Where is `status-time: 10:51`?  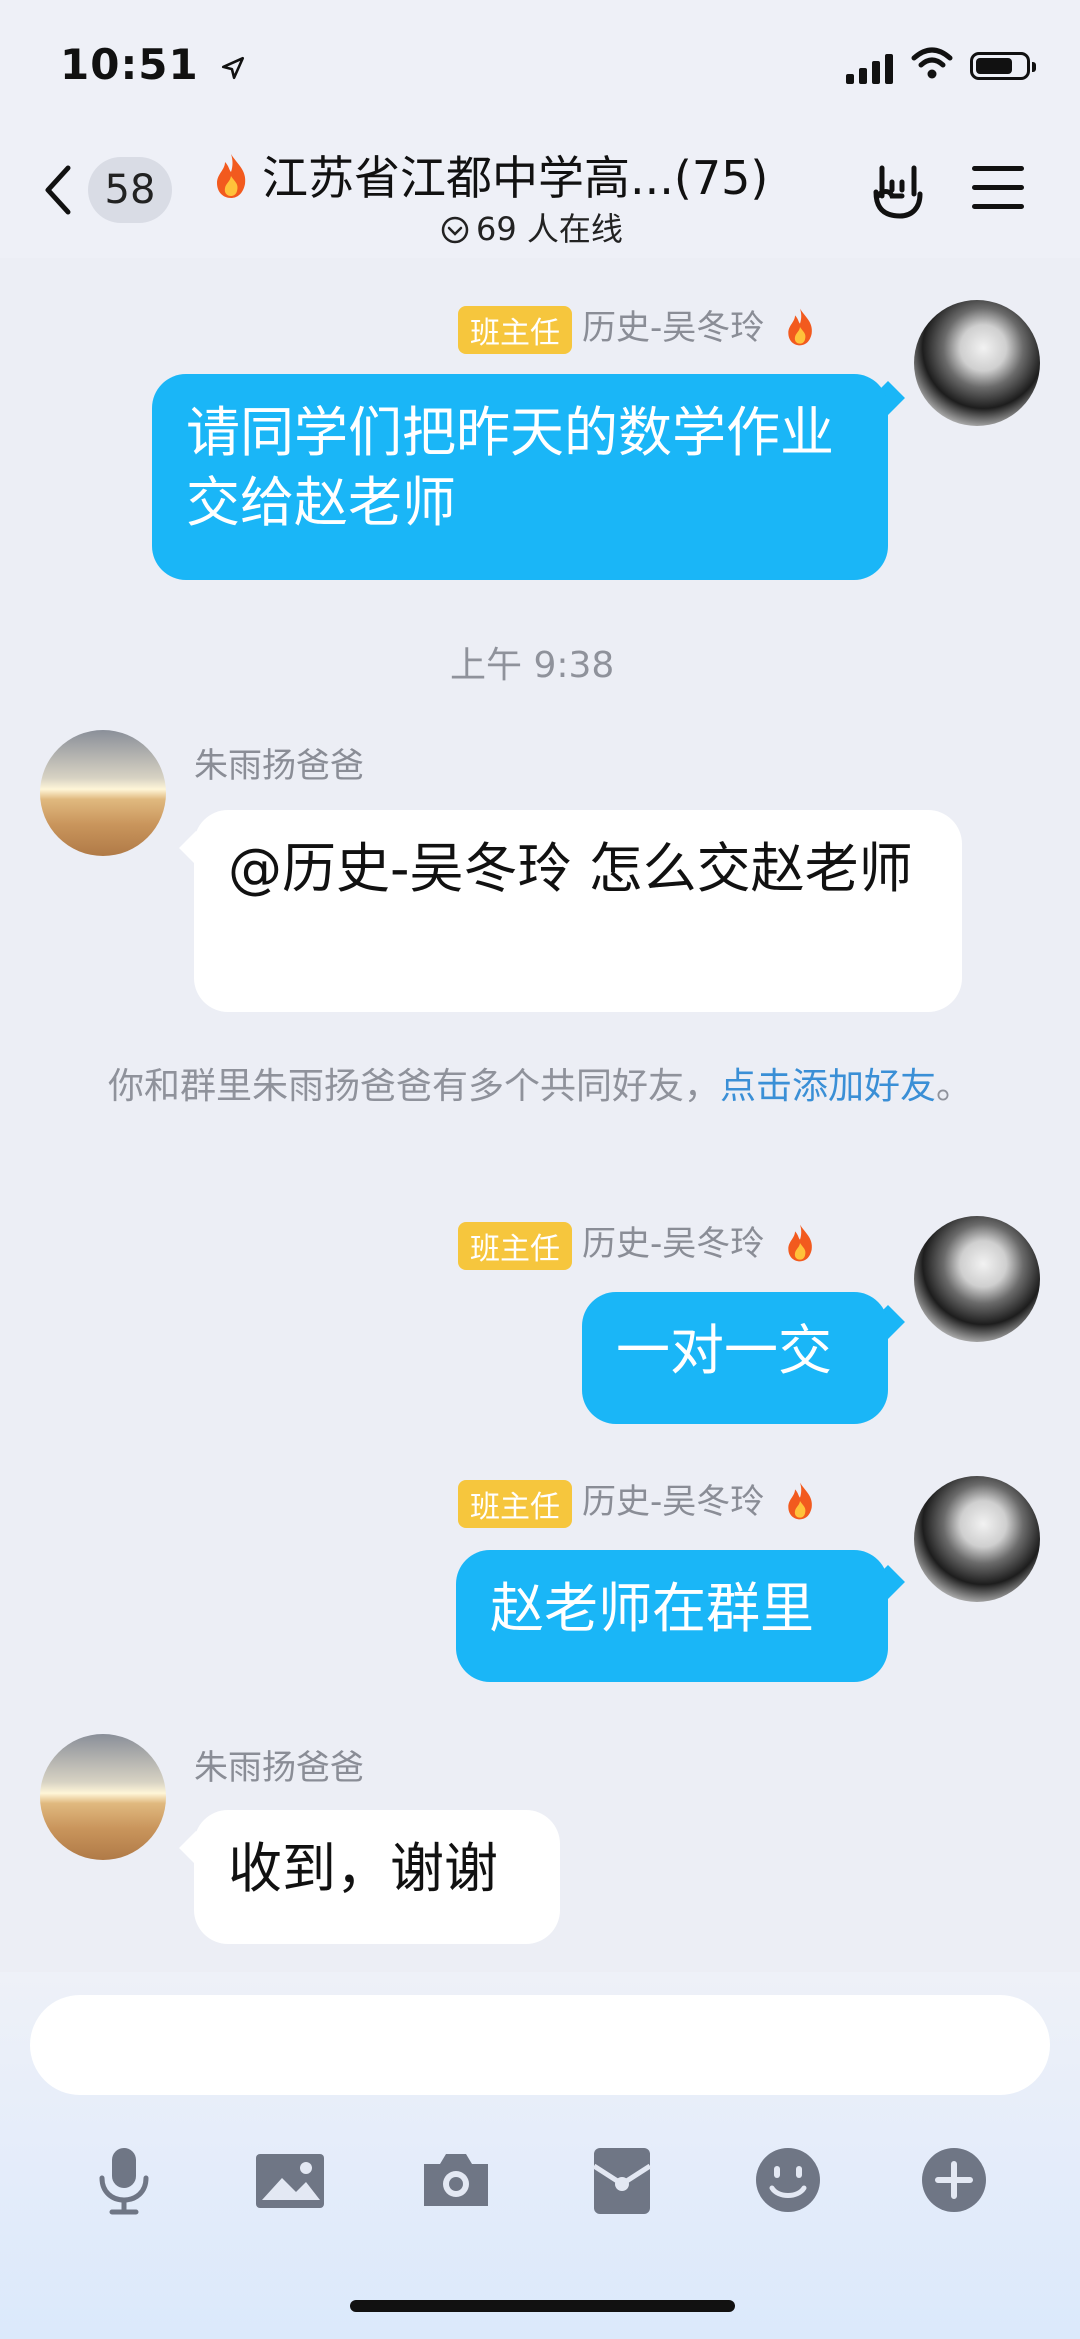
status-time: 10:51 is located at coordinates (153, 64).